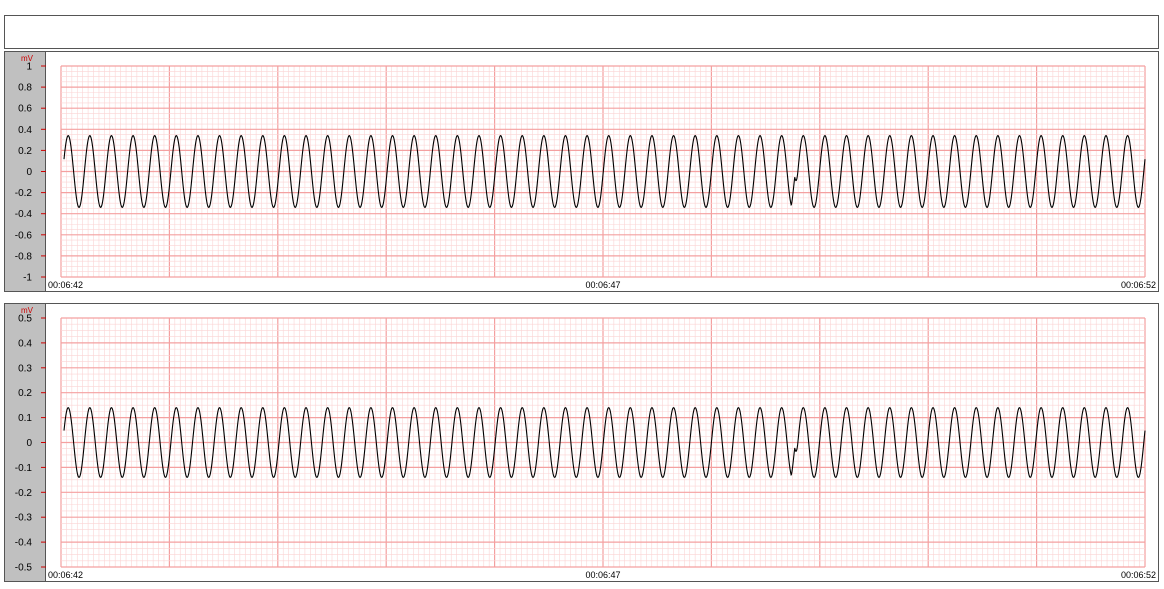 The image size is (1164, 589). Describe the element at coordinates (25, 109) in the screenshot. I see `y-tick-label: 0.6` at that location.